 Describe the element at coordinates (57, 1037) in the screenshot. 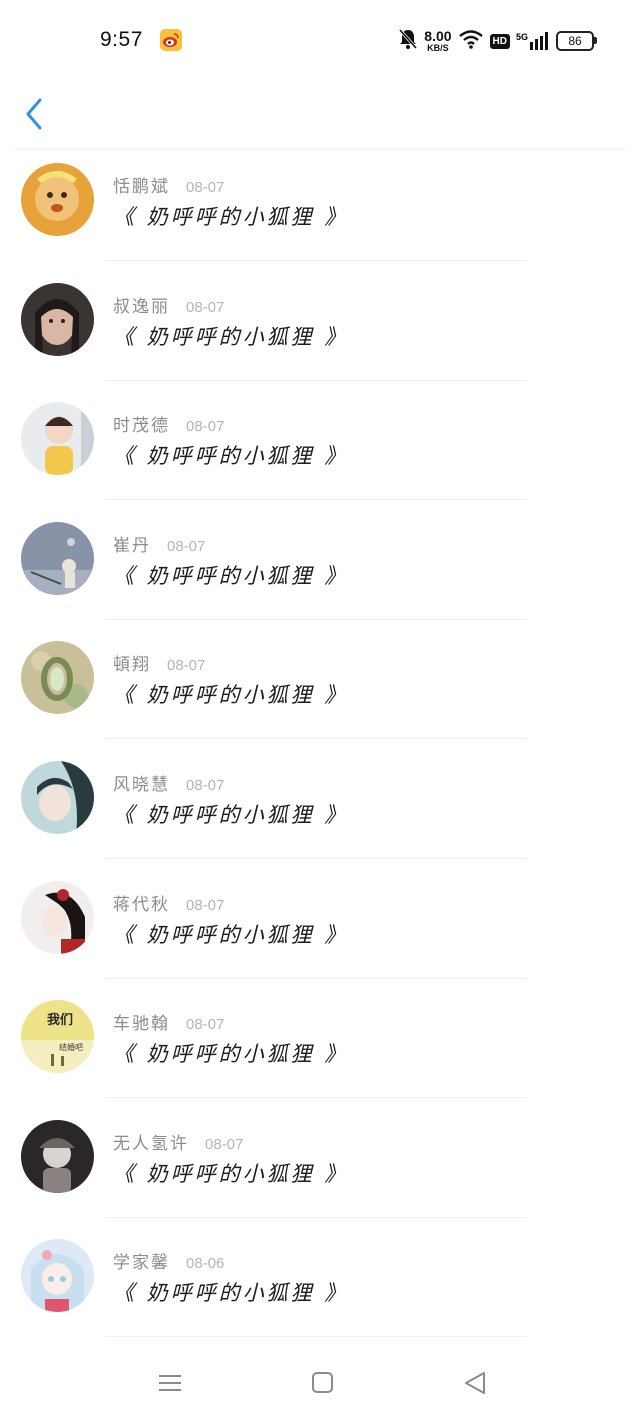

I see `avatar: 我们 结婚吧` at that location.